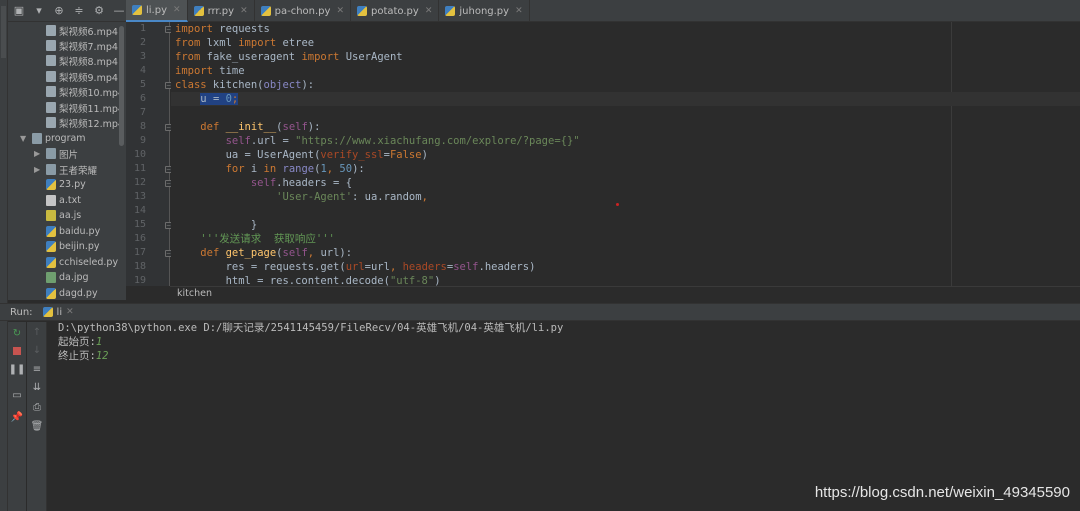 This screenshot has height=511, width=1080. Describe the element at coordinates (69, 155) in the screenshot. I see `tree-item-label: 图片` at that location.